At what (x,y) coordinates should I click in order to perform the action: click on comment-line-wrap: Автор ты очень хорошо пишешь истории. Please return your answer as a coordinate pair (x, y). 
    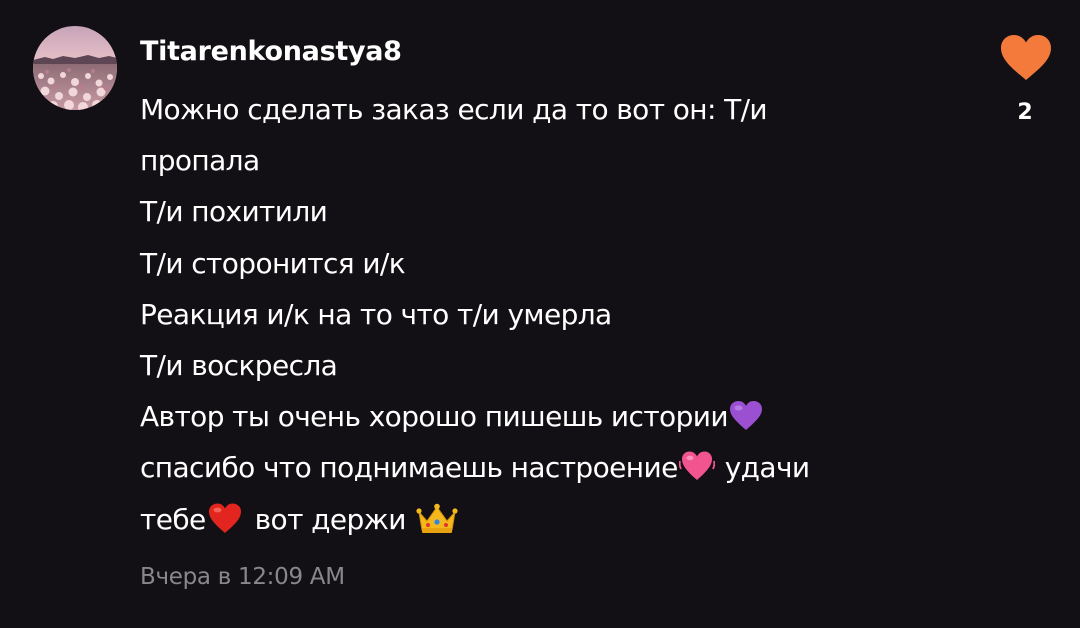
    Looking at the image, I should click on (555, 416).